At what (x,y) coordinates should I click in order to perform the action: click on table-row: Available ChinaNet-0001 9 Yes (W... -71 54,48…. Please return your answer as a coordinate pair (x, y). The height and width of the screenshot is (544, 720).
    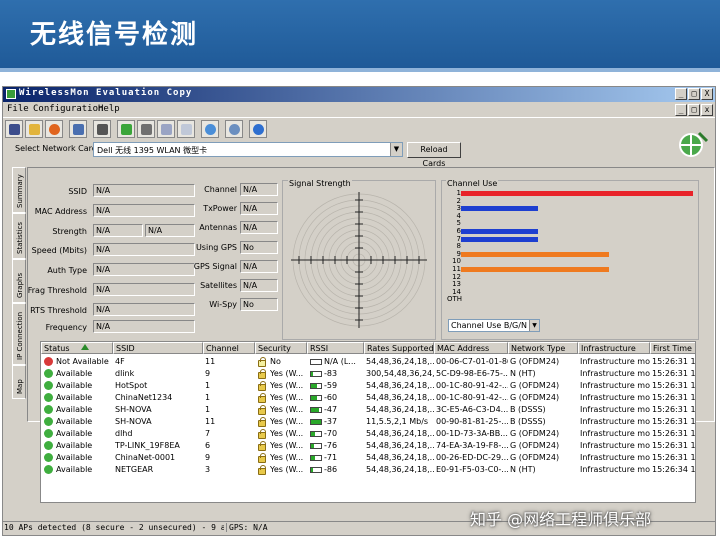
    Looking at the image, I should click on (368, 458).